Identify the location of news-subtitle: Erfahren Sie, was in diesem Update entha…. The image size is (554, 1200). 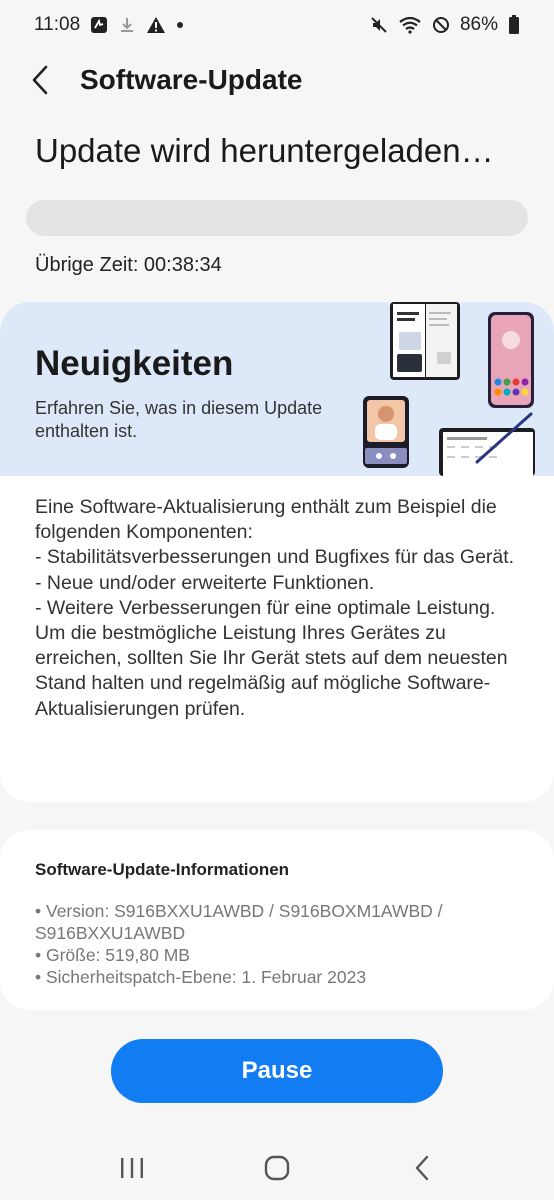
(179, 419).